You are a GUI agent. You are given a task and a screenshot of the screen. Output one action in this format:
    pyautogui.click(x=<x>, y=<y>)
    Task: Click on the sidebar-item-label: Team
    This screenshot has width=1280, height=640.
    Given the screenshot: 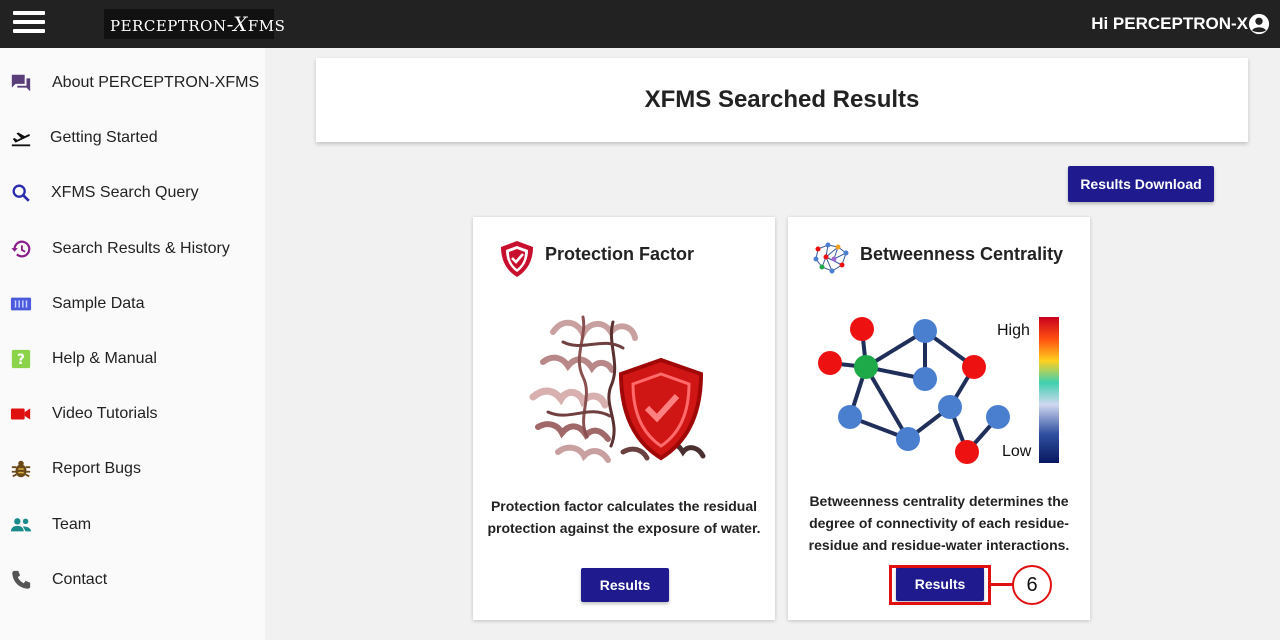 What is the action you would take?
    pyautogui.click(x=72, y=524)
    